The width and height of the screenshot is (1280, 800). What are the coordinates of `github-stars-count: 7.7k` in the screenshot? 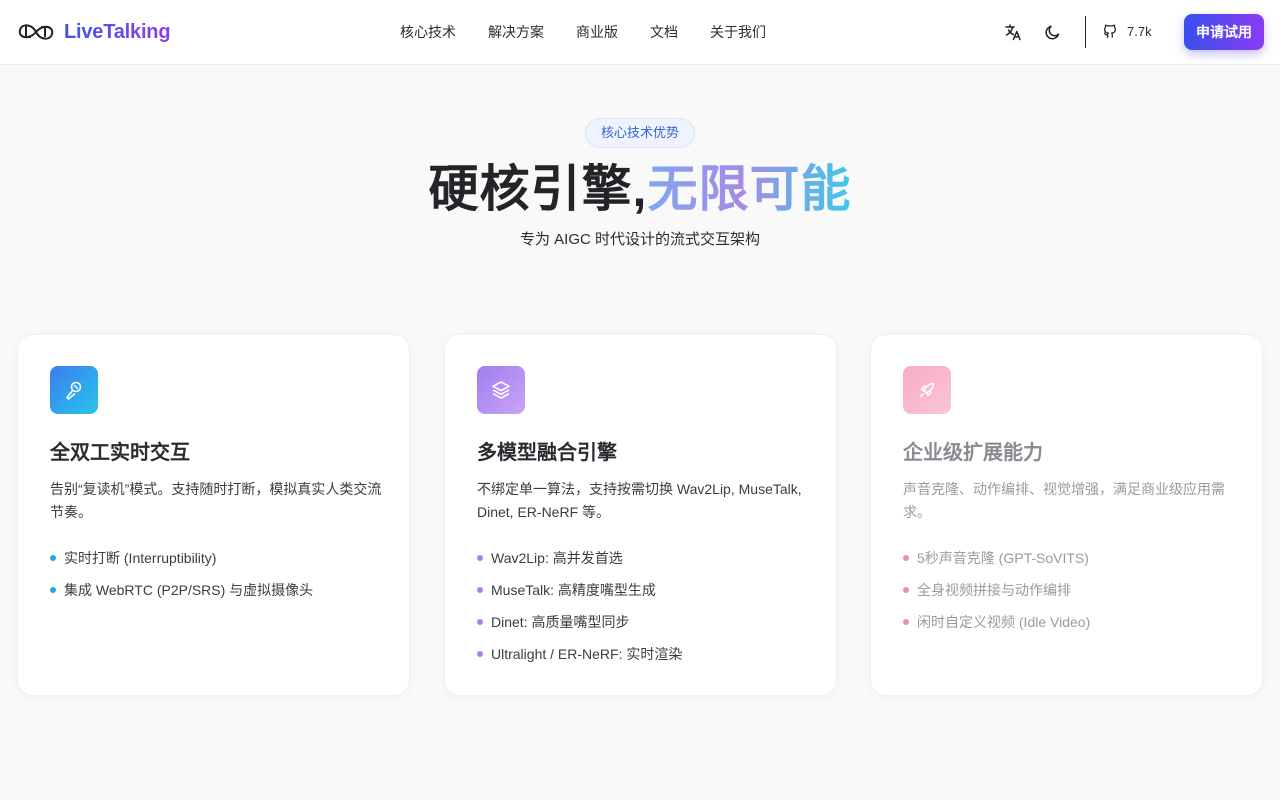 It's located at (1139, 31).